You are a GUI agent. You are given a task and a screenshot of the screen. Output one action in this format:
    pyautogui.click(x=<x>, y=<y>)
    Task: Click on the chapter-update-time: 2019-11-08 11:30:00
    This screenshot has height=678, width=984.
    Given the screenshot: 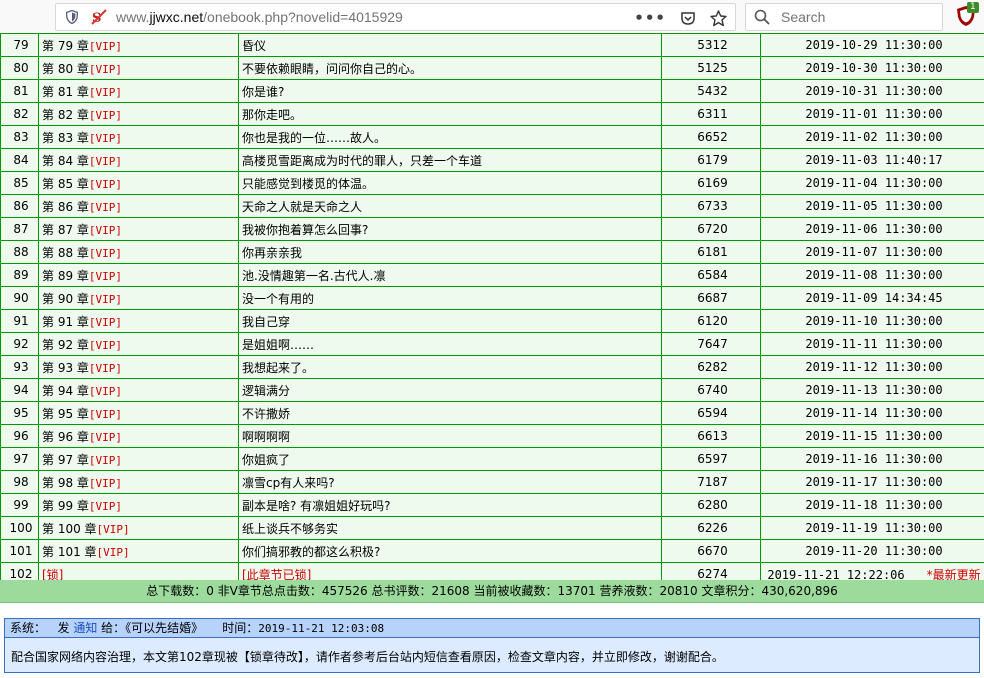 What is the action you would take?
    pyautogui.click(x=872, y=275)
    